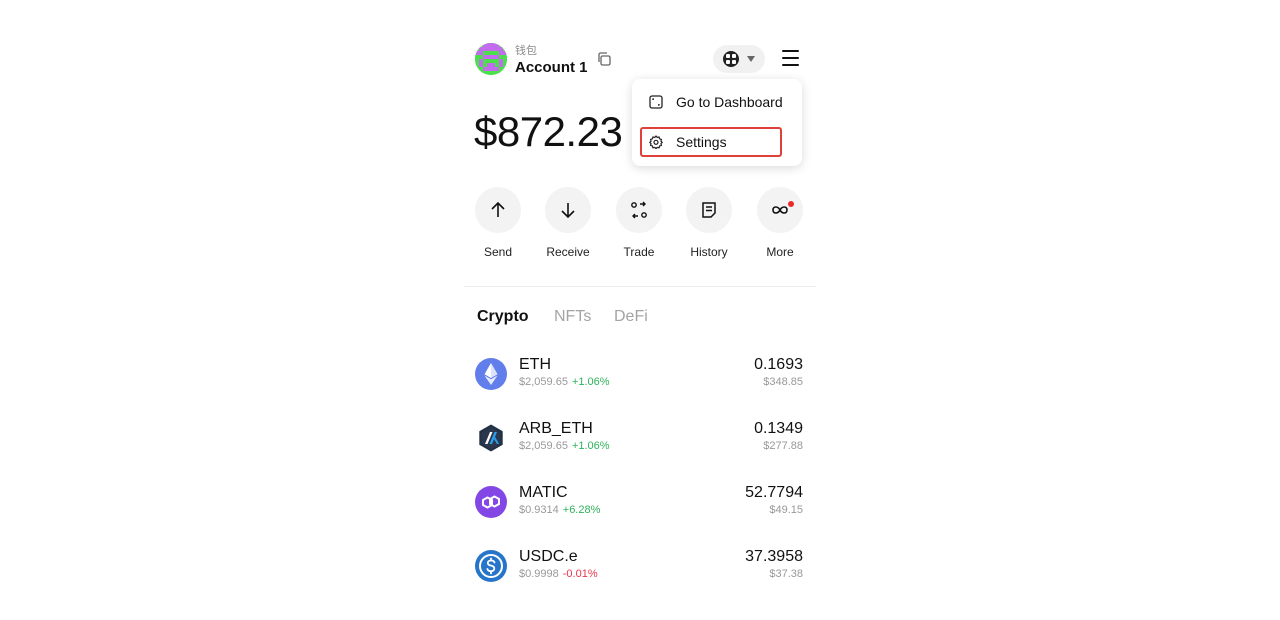  Describe the element at coordinates (731, 59) in the screenshot. I see `network-icon` at that location.